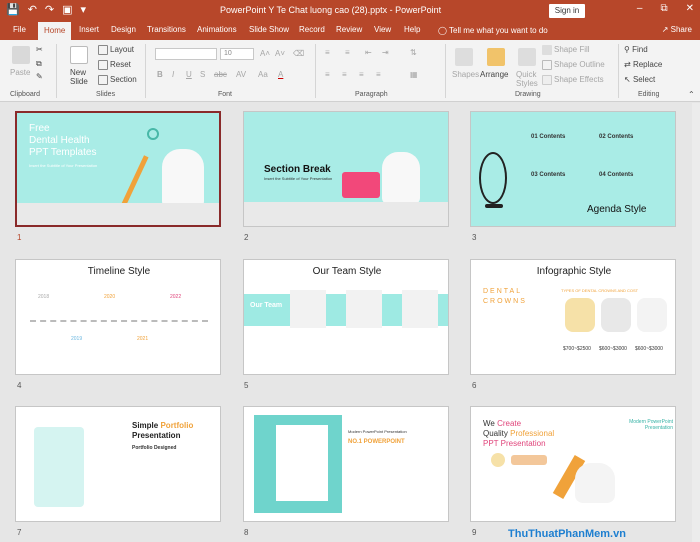  What do you see at coordinates (696, 322) in the screenshot?
I see `vertical-scrollbar` at bounding box center [696, 322].